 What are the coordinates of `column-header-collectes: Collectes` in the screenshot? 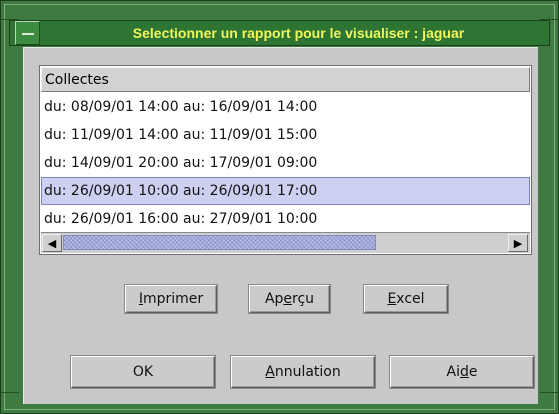 It's located at (285, 79).